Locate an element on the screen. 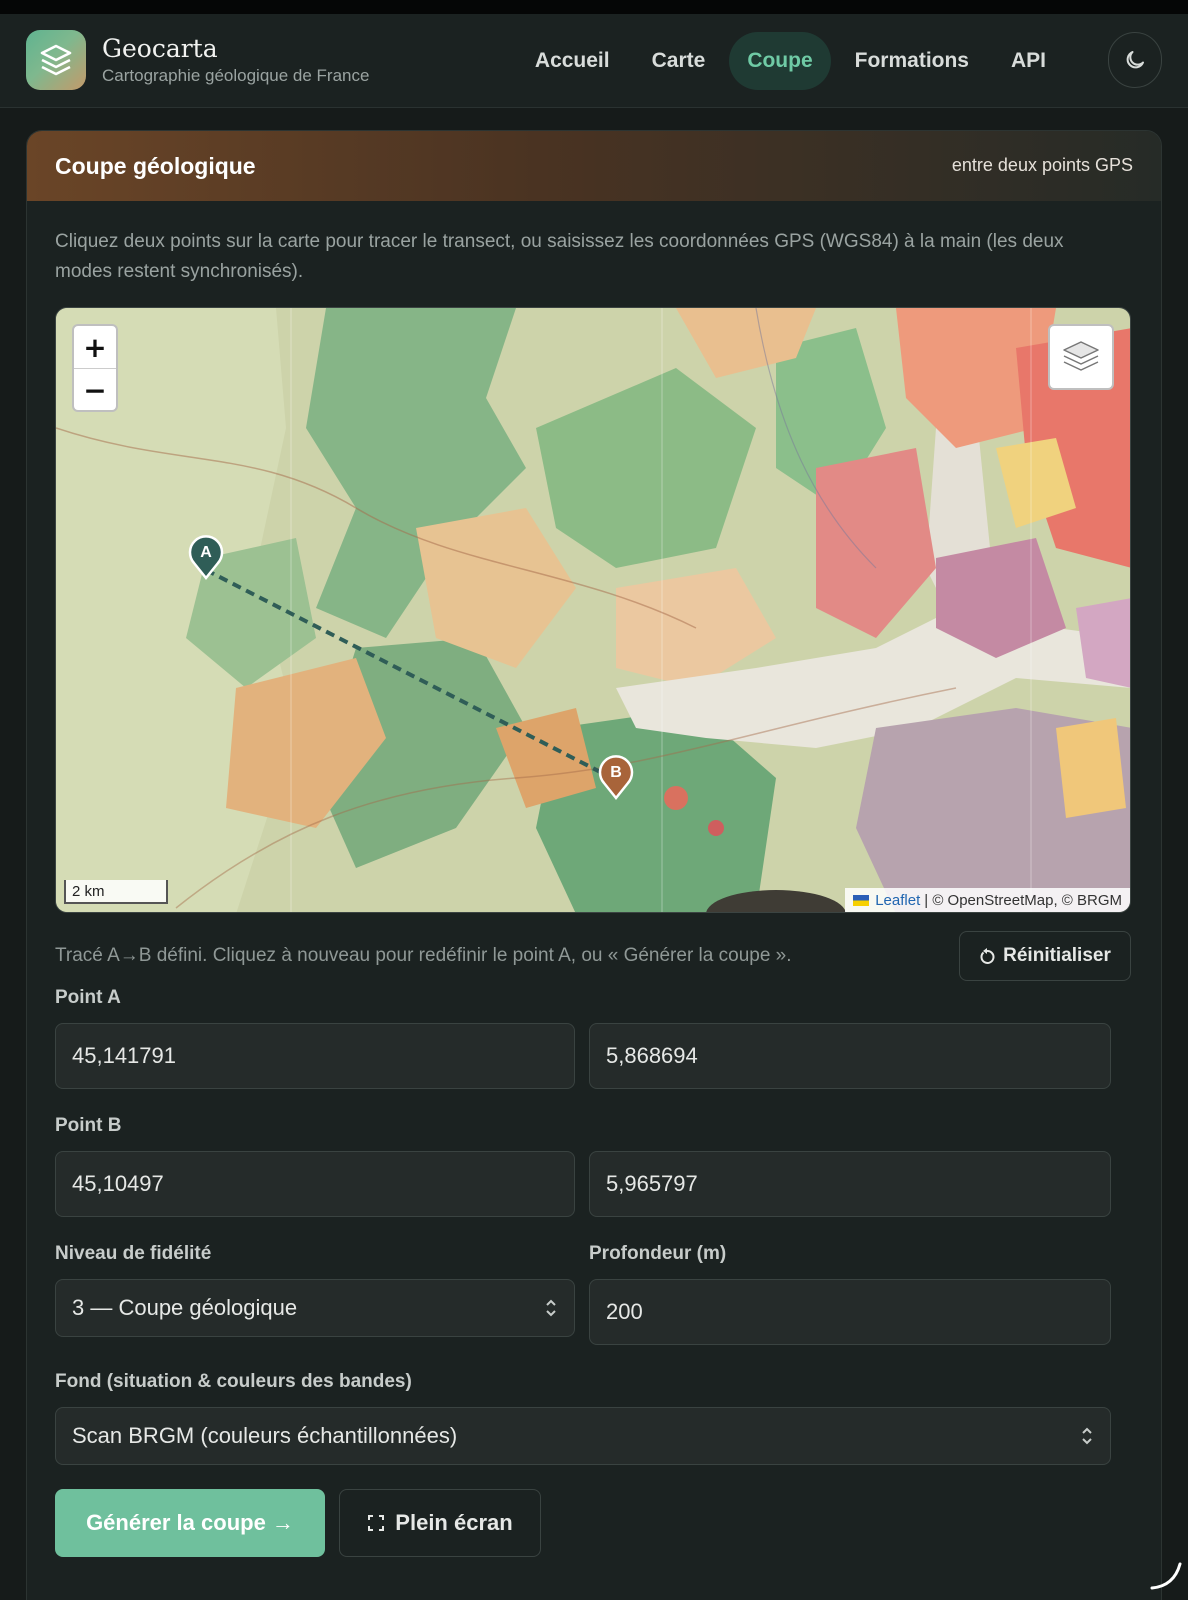 The image size is (1188, 1600). layers-icon is located at coordinates (1081, 356).